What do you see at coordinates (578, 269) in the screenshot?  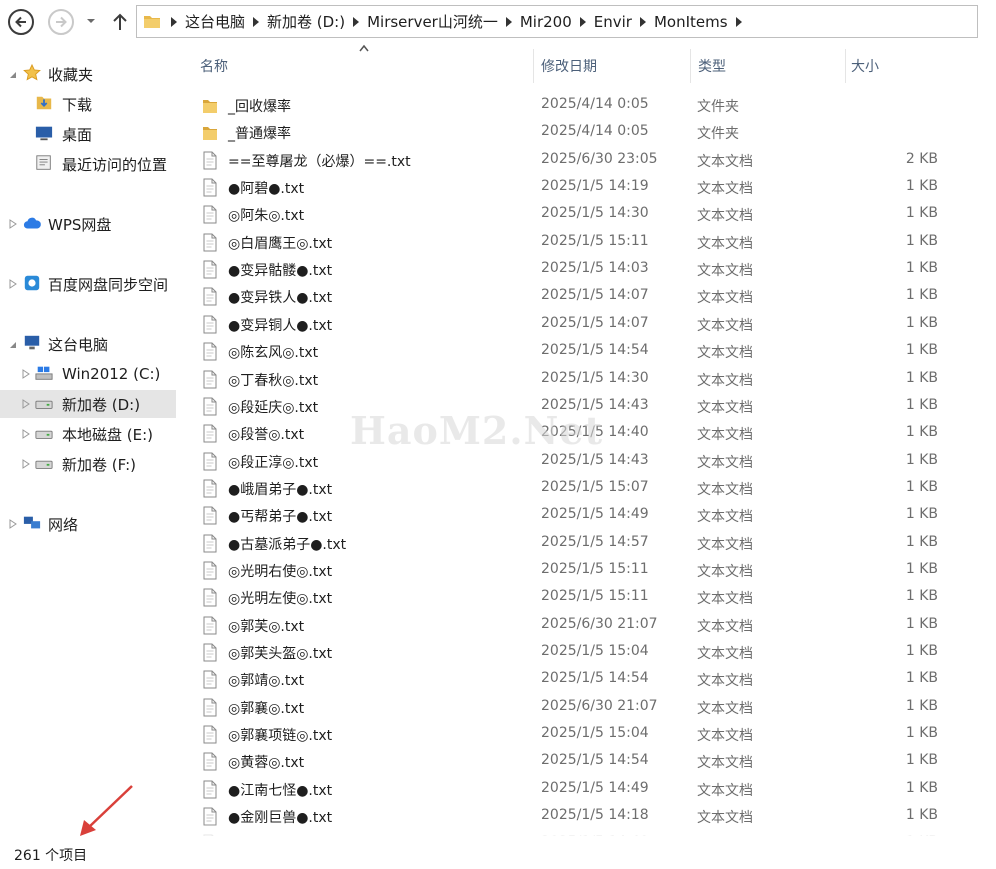 I see `file-row: ●变异骷髅●.txt 2025/1/5 14:03 文本文档 1 KB` at bounding box center [578, 269].